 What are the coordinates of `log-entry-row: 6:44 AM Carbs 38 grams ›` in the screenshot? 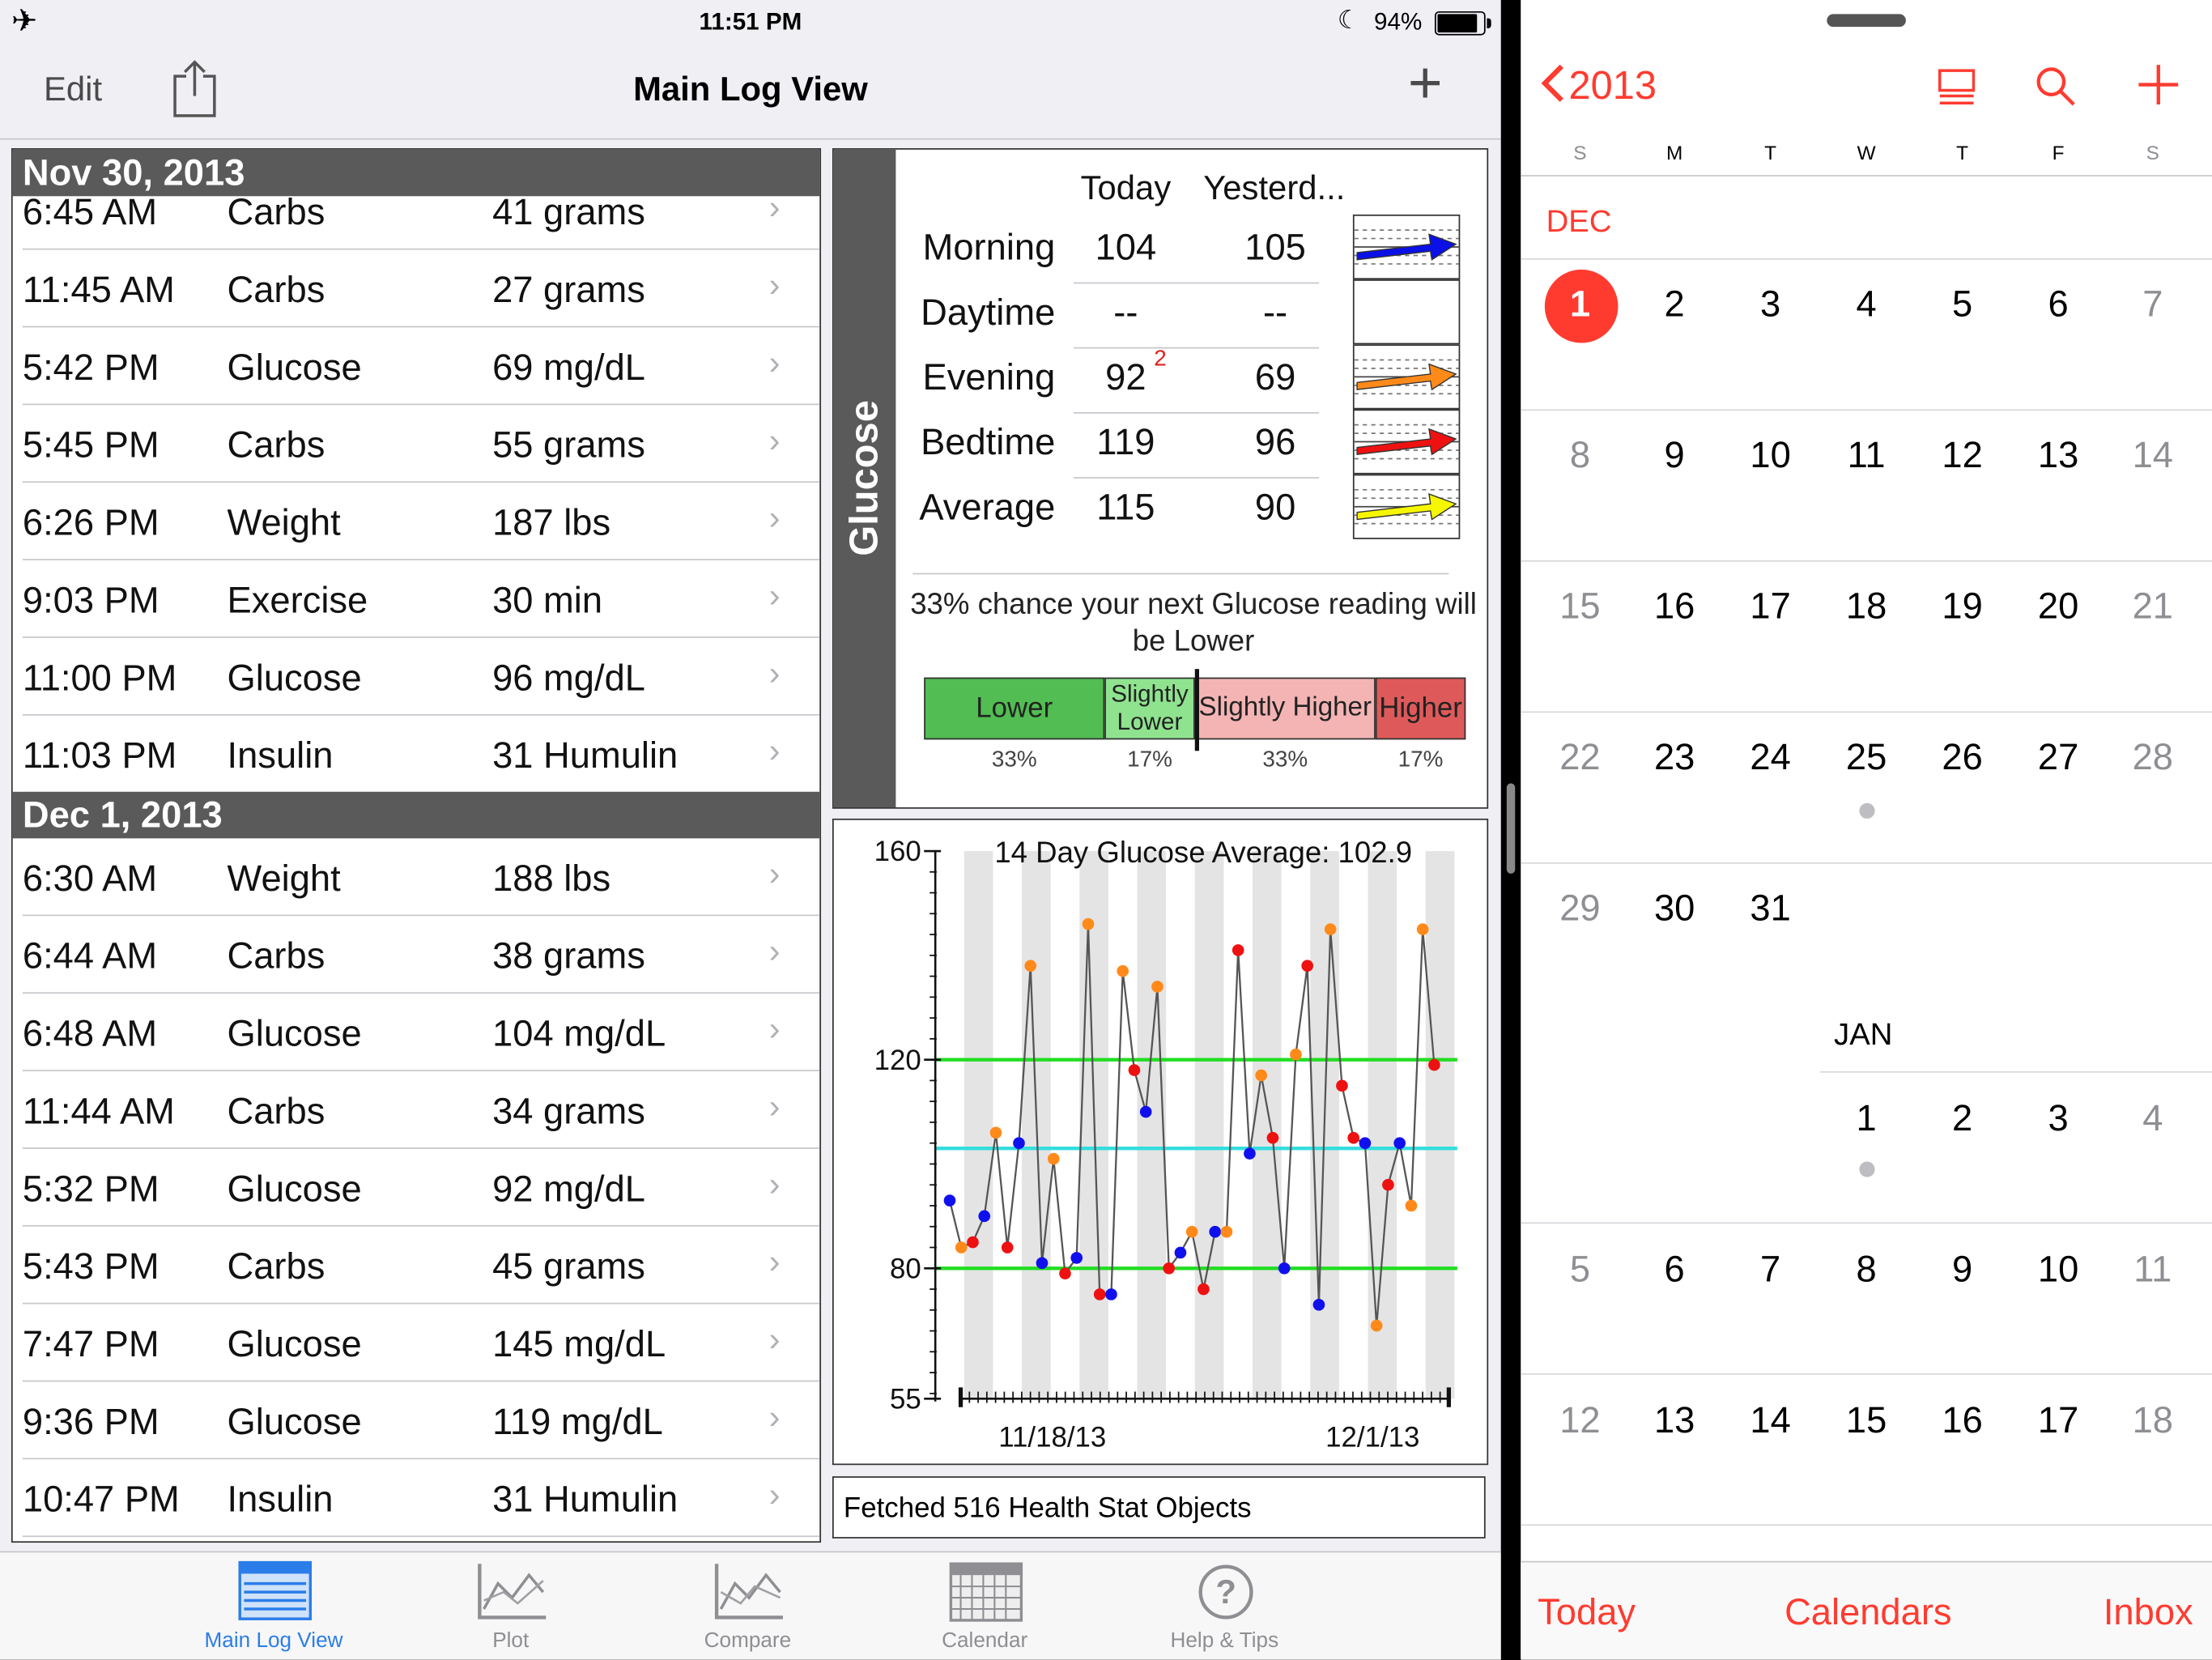 It's located at (417, 955).